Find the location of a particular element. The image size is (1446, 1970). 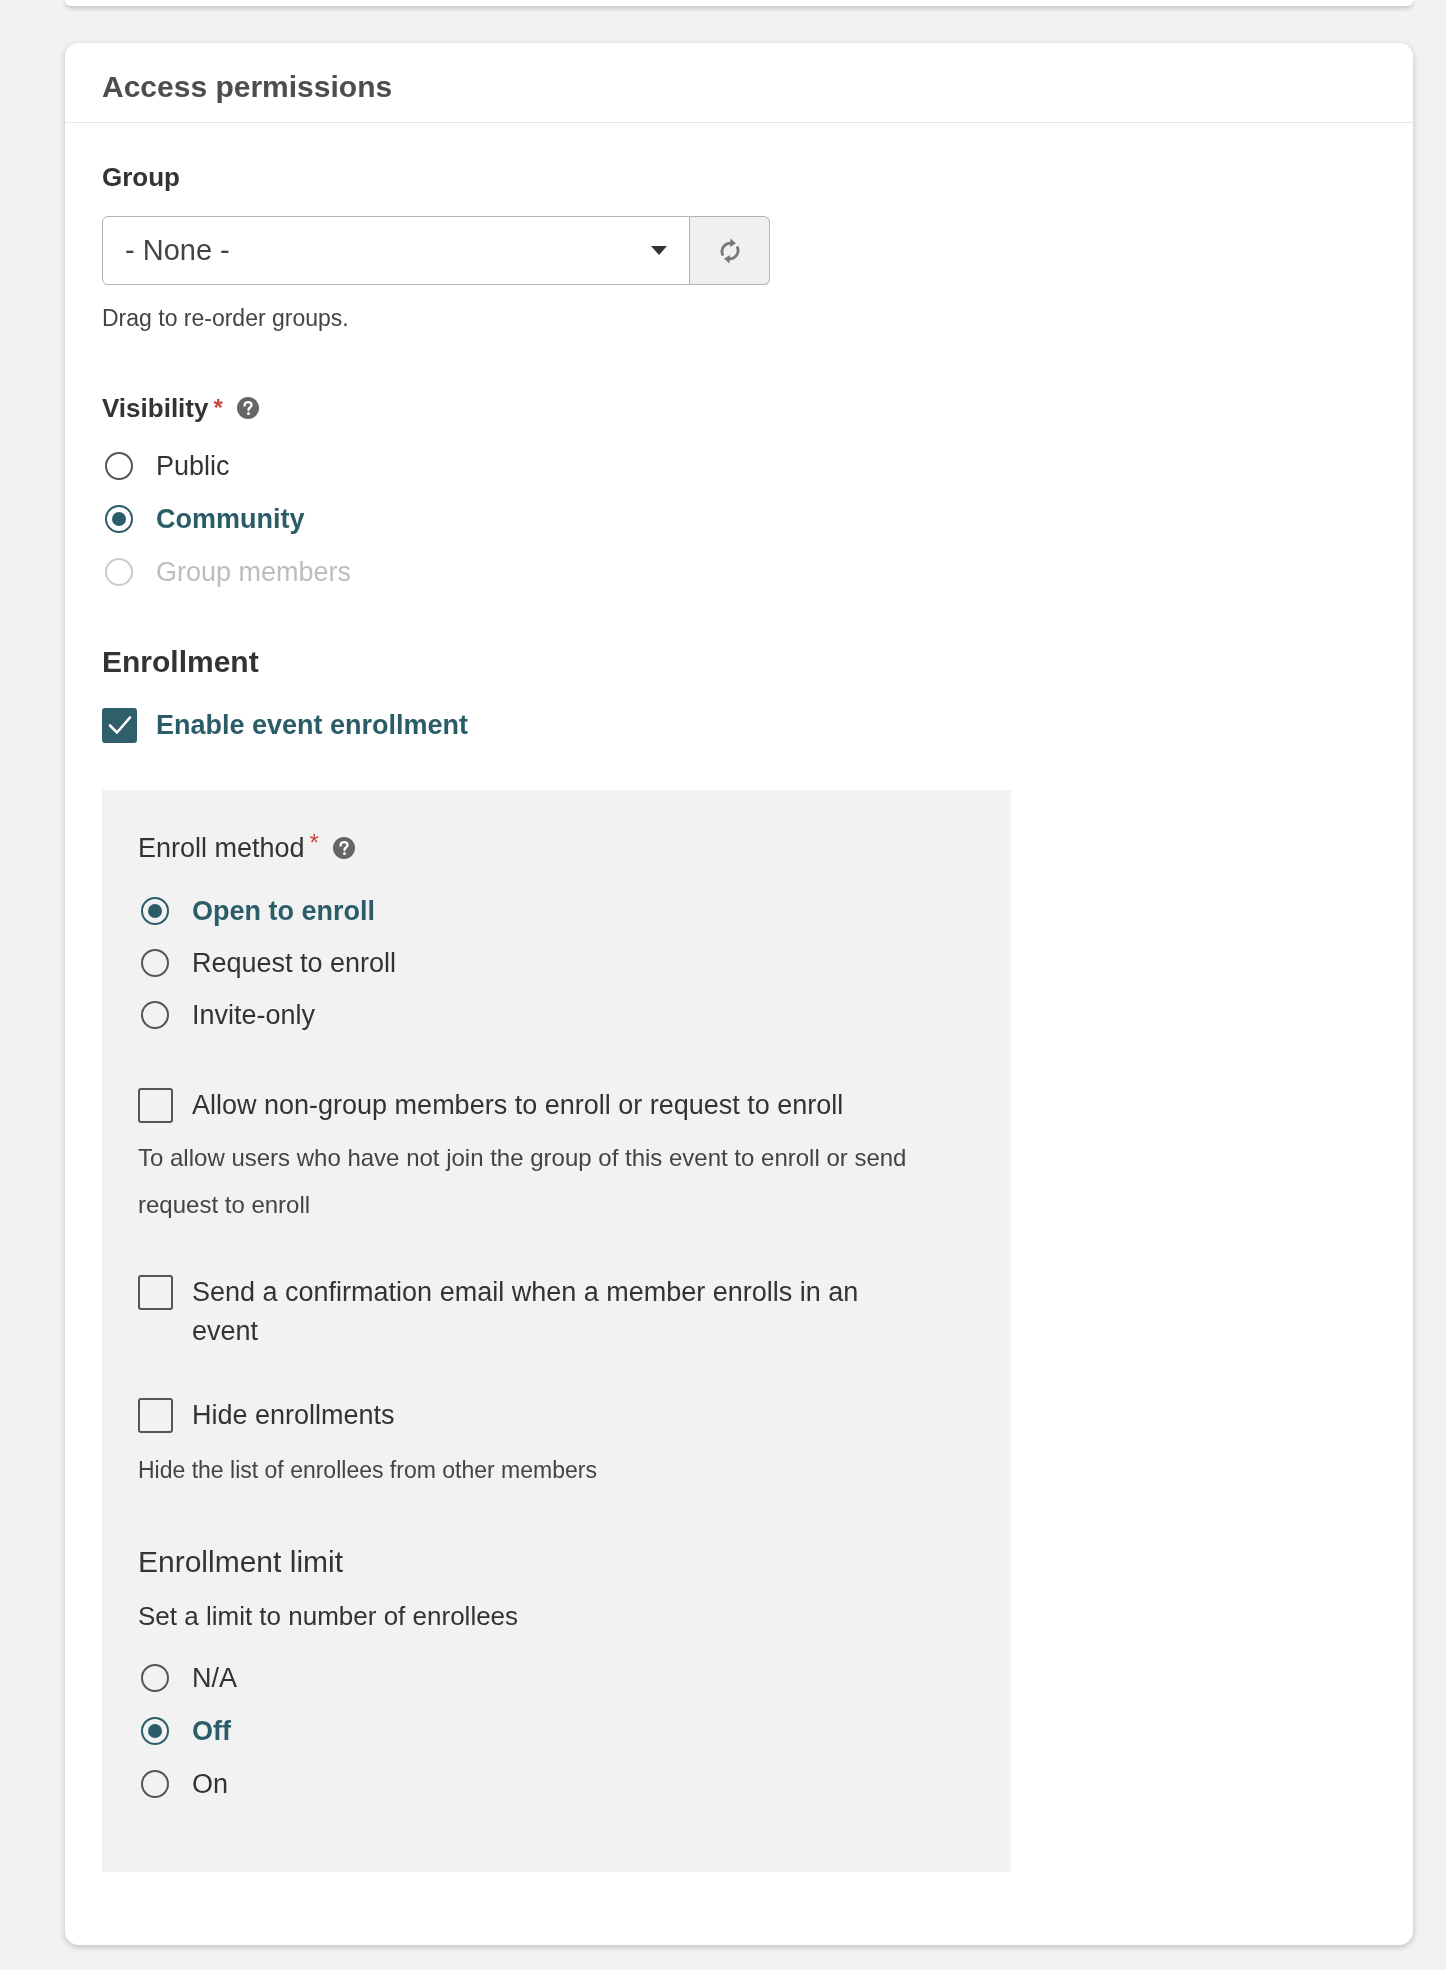

section-heading: Enrollment limit is located at coordinates (241, 1562).